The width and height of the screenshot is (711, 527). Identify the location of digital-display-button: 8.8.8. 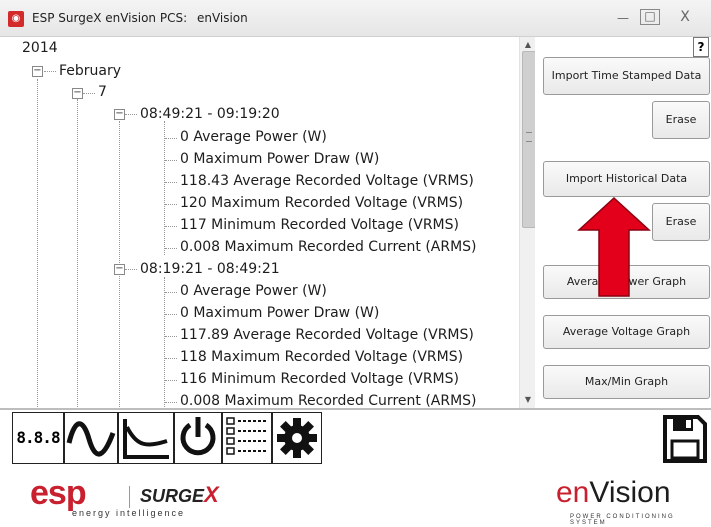
(38, 438).